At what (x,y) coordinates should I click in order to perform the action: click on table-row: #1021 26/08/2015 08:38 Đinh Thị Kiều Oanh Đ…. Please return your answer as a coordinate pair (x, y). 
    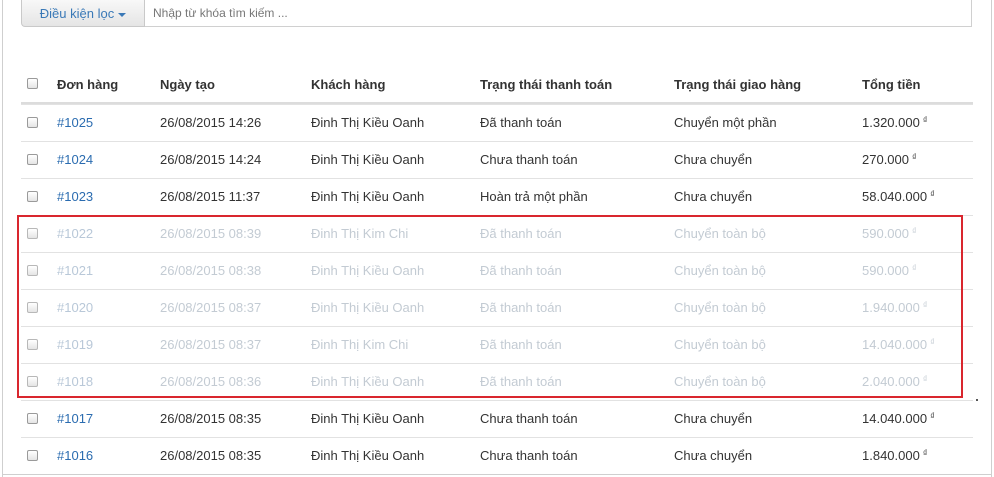
    Looking at the image, I should click on (497, 270).